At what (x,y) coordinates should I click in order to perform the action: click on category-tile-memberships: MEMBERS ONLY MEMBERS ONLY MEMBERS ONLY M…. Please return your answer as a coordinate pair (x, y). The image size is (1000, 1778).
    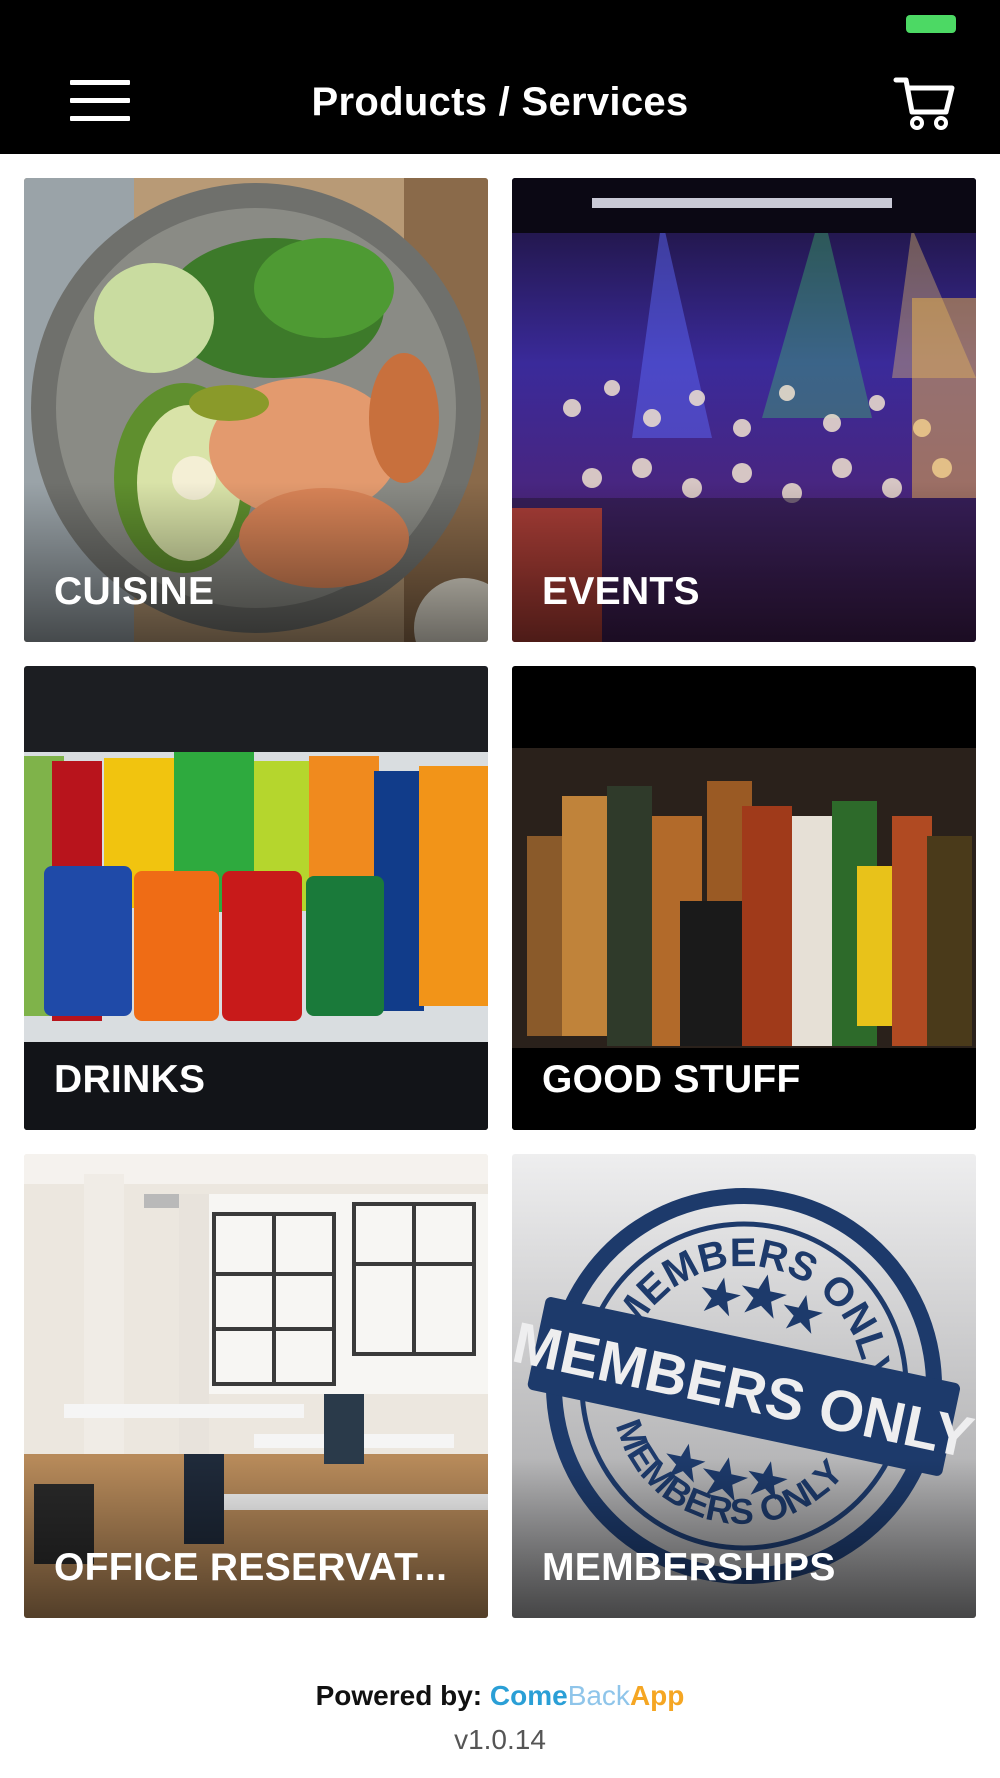
    Looking at the image, I should click on (744, 1386).